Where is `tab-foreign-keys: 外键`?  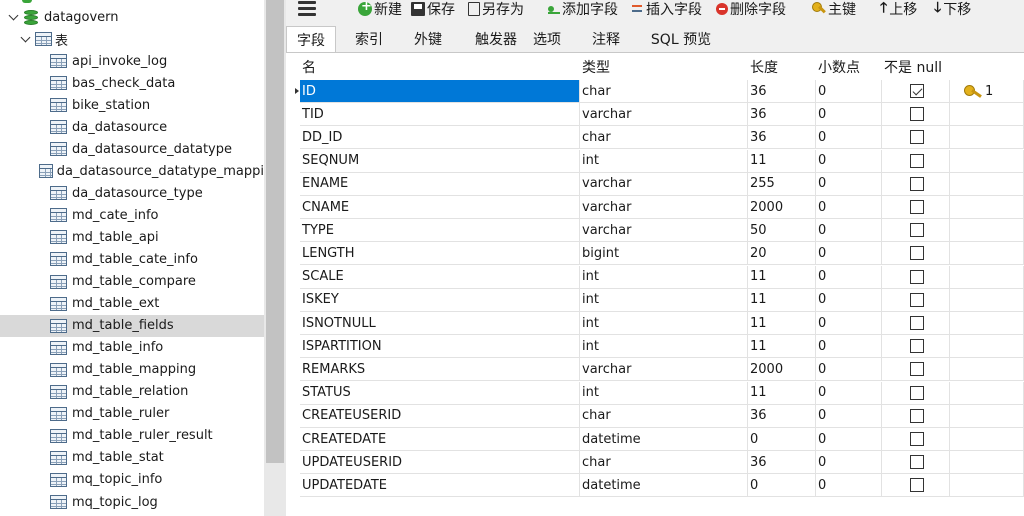 tab-foreign-keys: 外键 is located at coordinates (428, 39).